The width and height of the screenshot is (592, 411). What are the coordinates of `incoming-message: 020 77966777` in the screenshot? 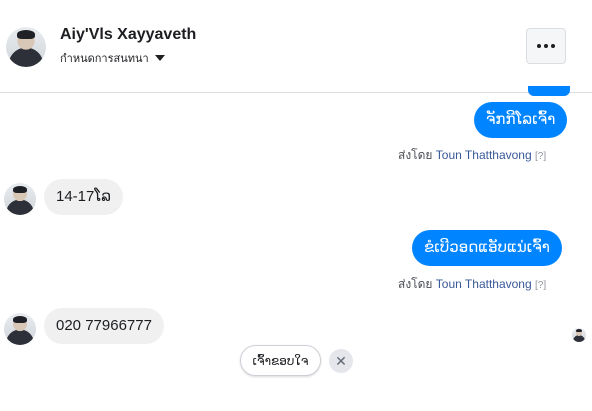 It's located at (104, 326).